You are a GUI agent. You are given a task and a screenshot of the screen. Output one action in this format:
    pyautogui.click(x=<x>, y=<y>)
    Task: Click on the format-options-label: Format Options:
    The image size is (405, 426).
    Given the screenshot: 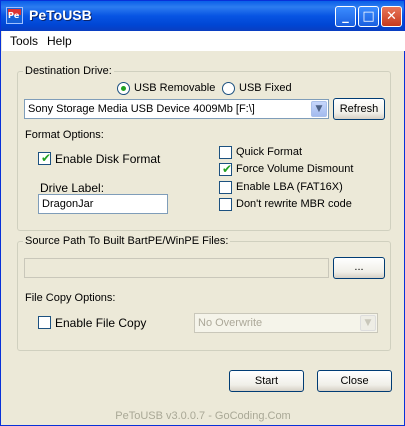 What is the action you would take?
    pyautogui.click(x=64, y=135)
    